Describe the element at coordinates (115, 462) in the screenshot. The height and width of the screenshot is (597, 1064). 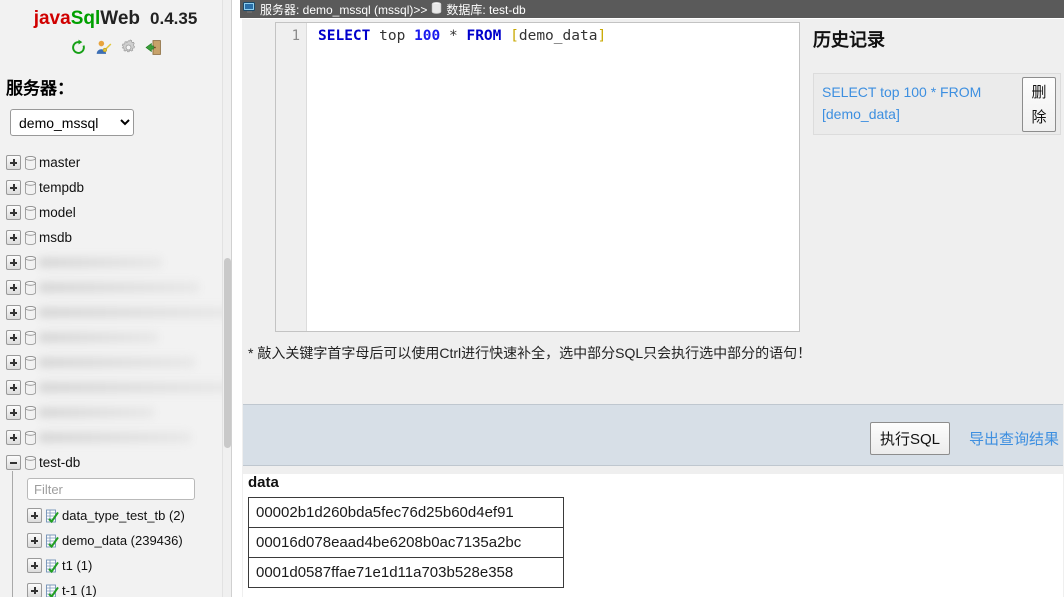
I see `tree-node-test-db: test-db` at that location.